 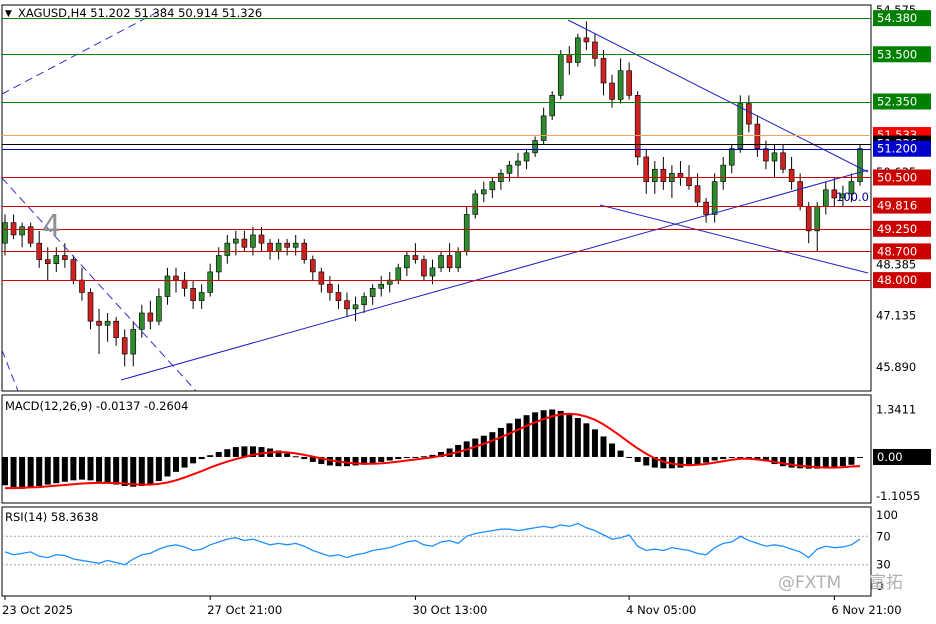 I want to click on symbol-arrow: ▼, so click(x=8, y=14).